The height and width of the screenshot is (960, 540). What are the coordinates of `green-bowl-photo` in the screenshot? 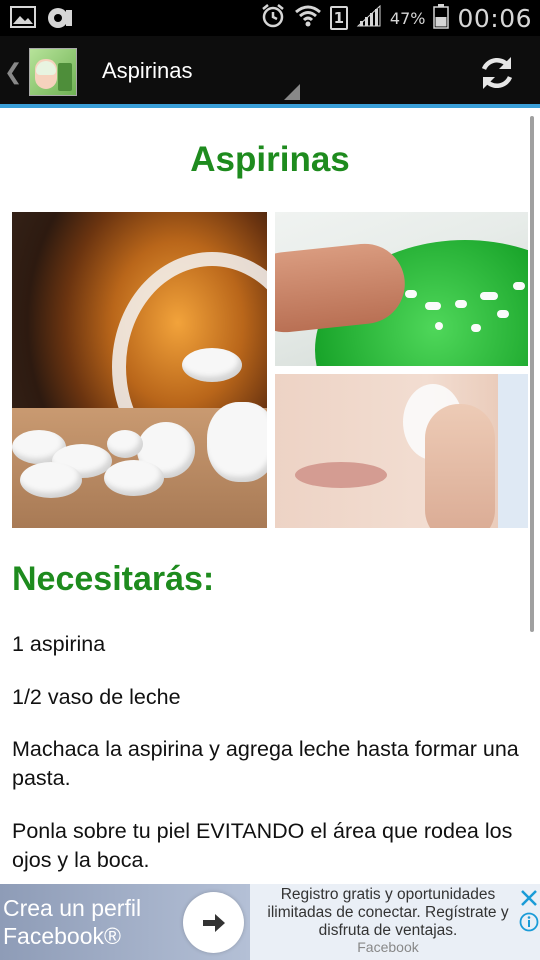 It's located at (401, 289).